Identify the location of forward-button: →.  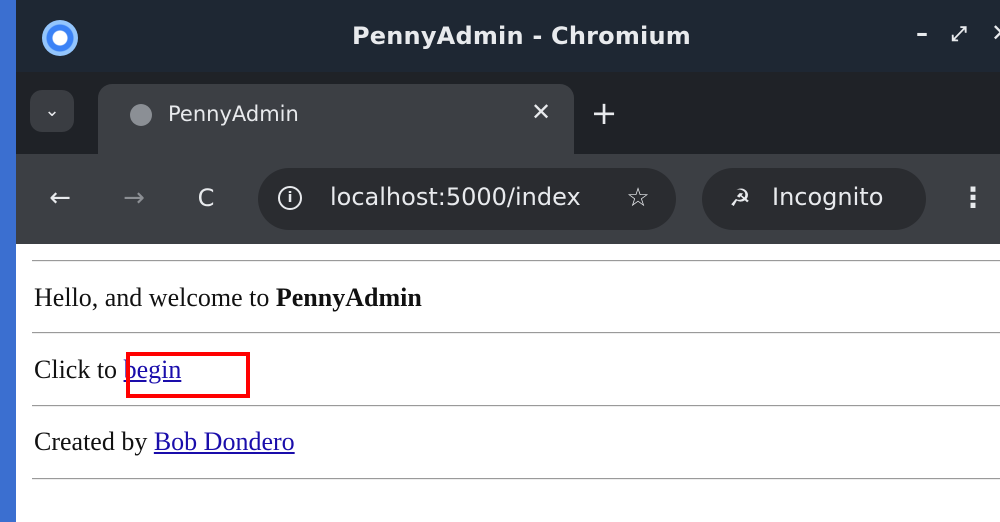
(134, 198).